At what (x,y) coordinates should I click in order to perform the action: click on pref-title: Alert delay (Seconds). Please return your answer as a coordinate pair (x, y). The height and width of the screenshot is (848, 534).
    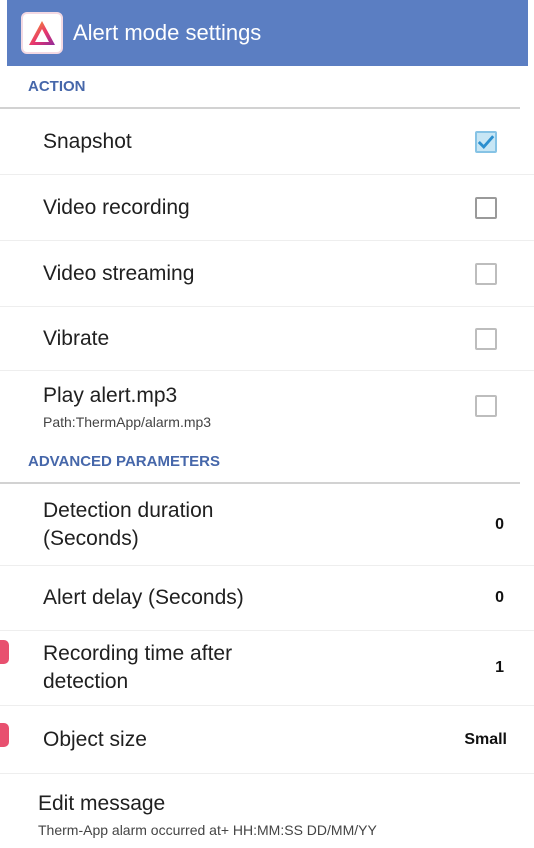
    Looking at the image, I should click on (143, 597).